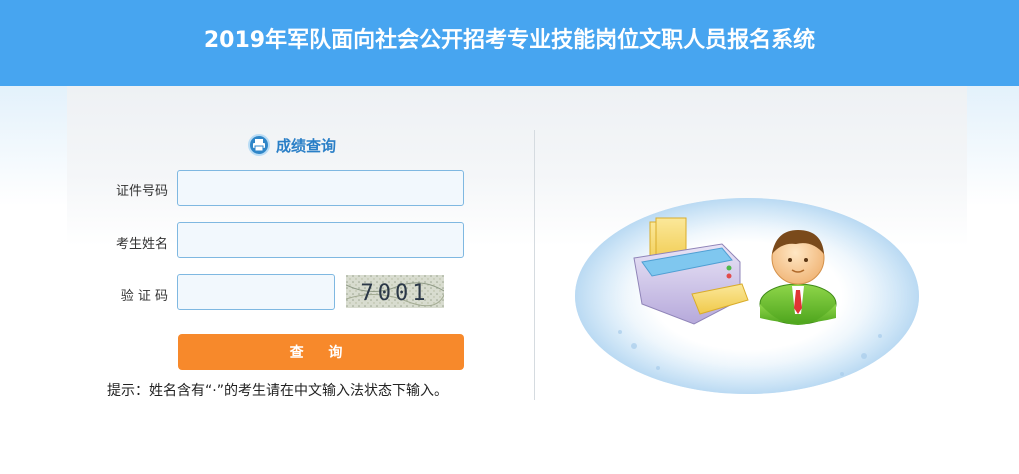 Image resolution: width=1019 pixels, height=474 pixels. What do you see at coordinates (534, 265) in the screenshot?
I see `vertical-divider` at bounding box center [534, 265].